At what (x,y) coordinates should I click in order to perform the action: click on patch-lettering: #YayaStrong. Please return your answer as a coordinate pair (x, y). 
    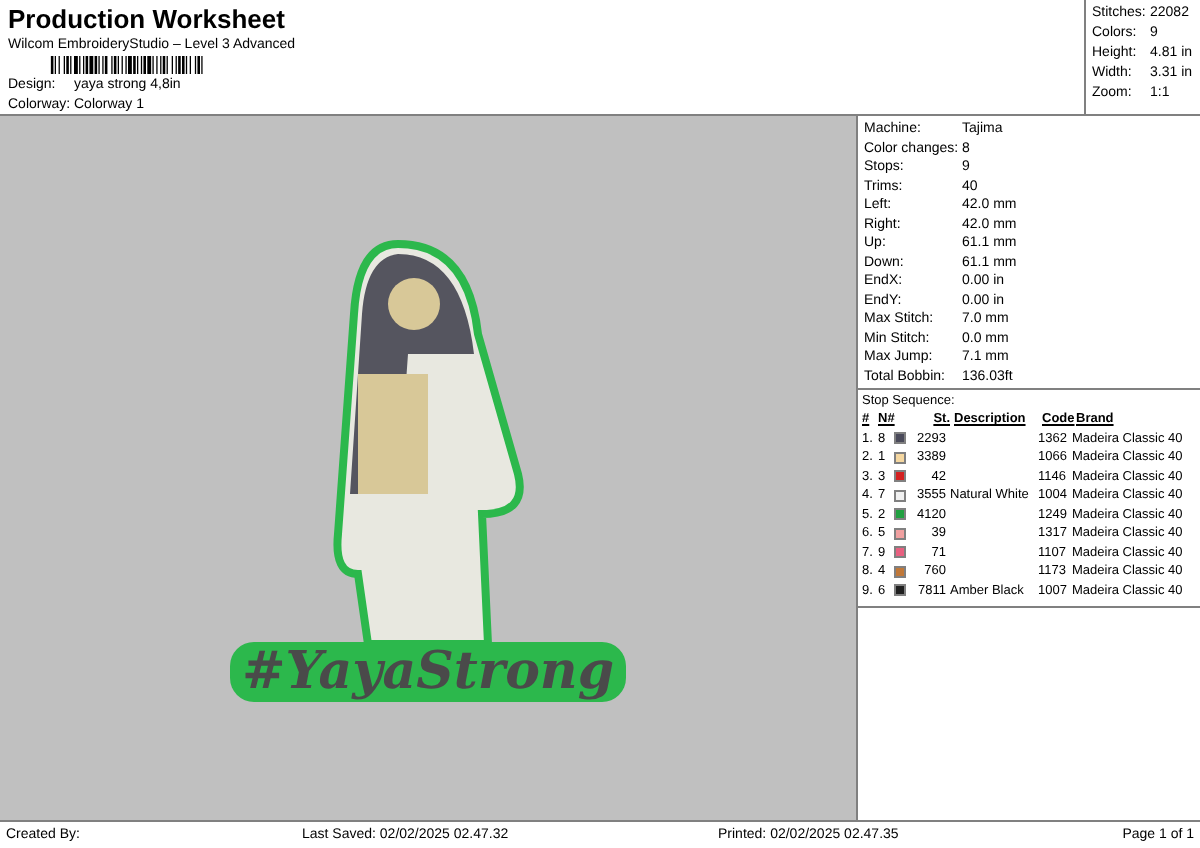
    Looking at the image, I should click on (428, 672).